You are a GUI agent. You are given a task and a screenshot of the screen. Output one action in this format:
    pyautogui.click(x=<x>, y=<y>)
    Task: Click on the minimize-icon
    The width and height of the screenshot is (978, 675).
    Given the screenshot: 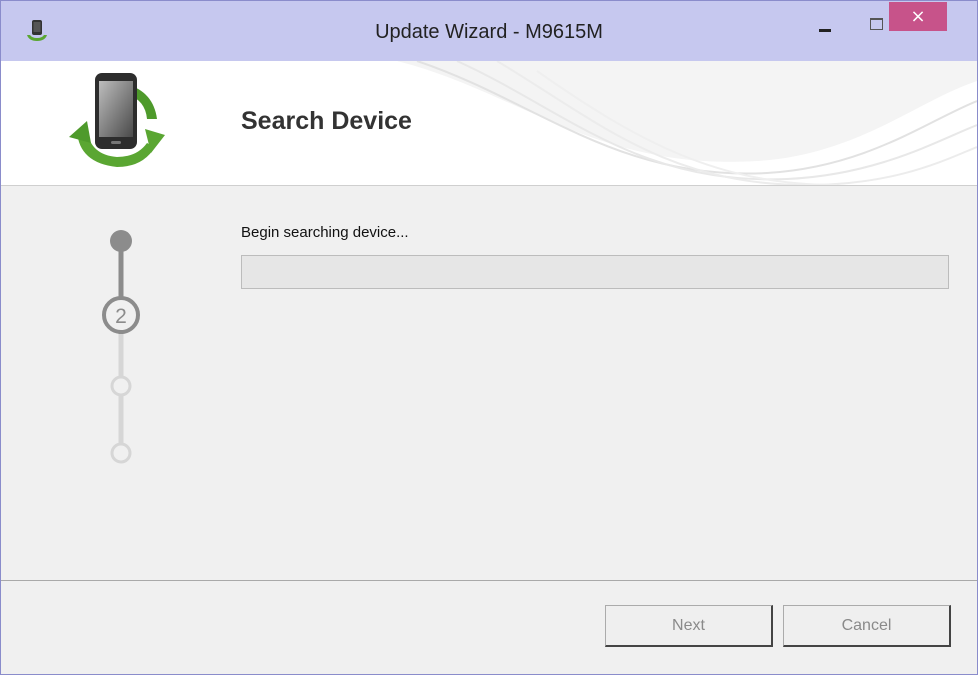 What is the action you would take?
    pyautogui.click(x=825, y=30)
    